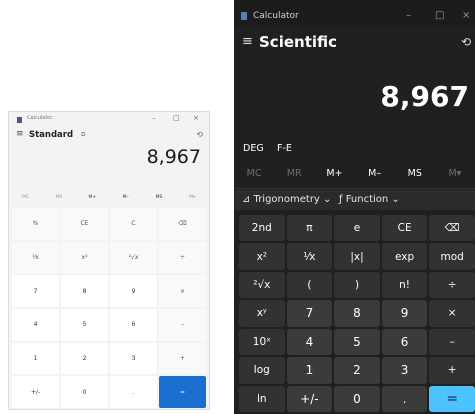 The height and width of the screenshot is (414, 475). Describe the element at coordinates (83, 135) in the screenshot. I see `keep-on-top-icon: ⧉` at that location.